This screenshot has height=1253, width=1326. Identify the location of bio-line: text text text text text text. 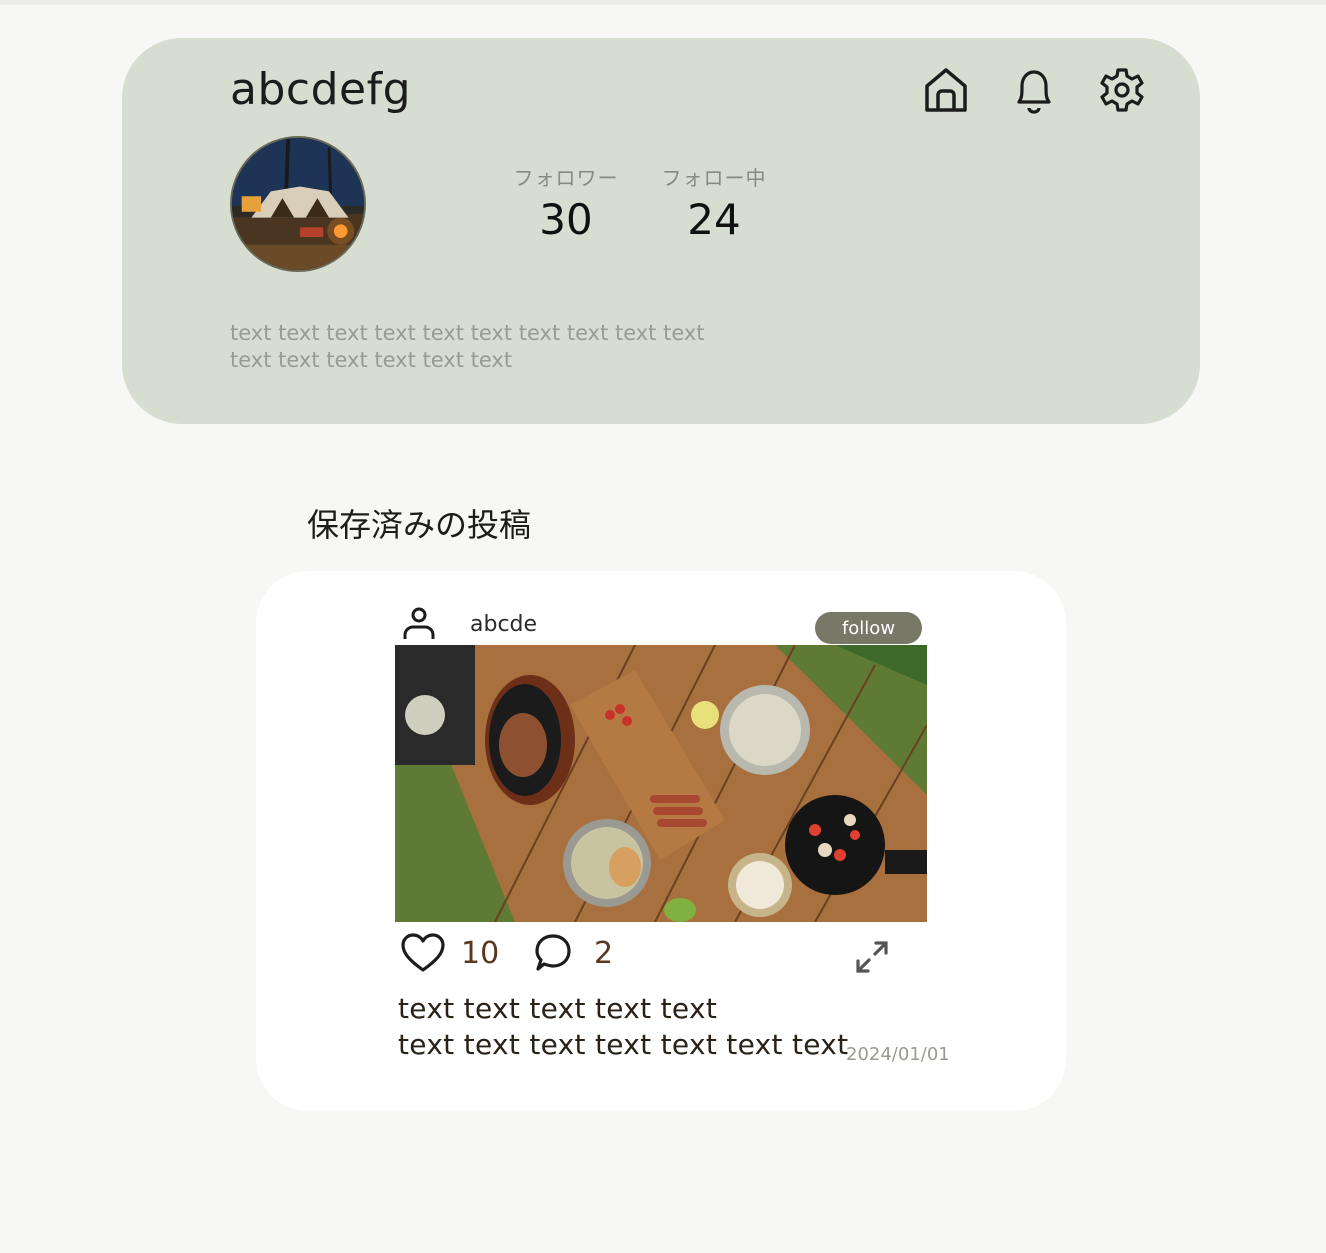
(371, 360).